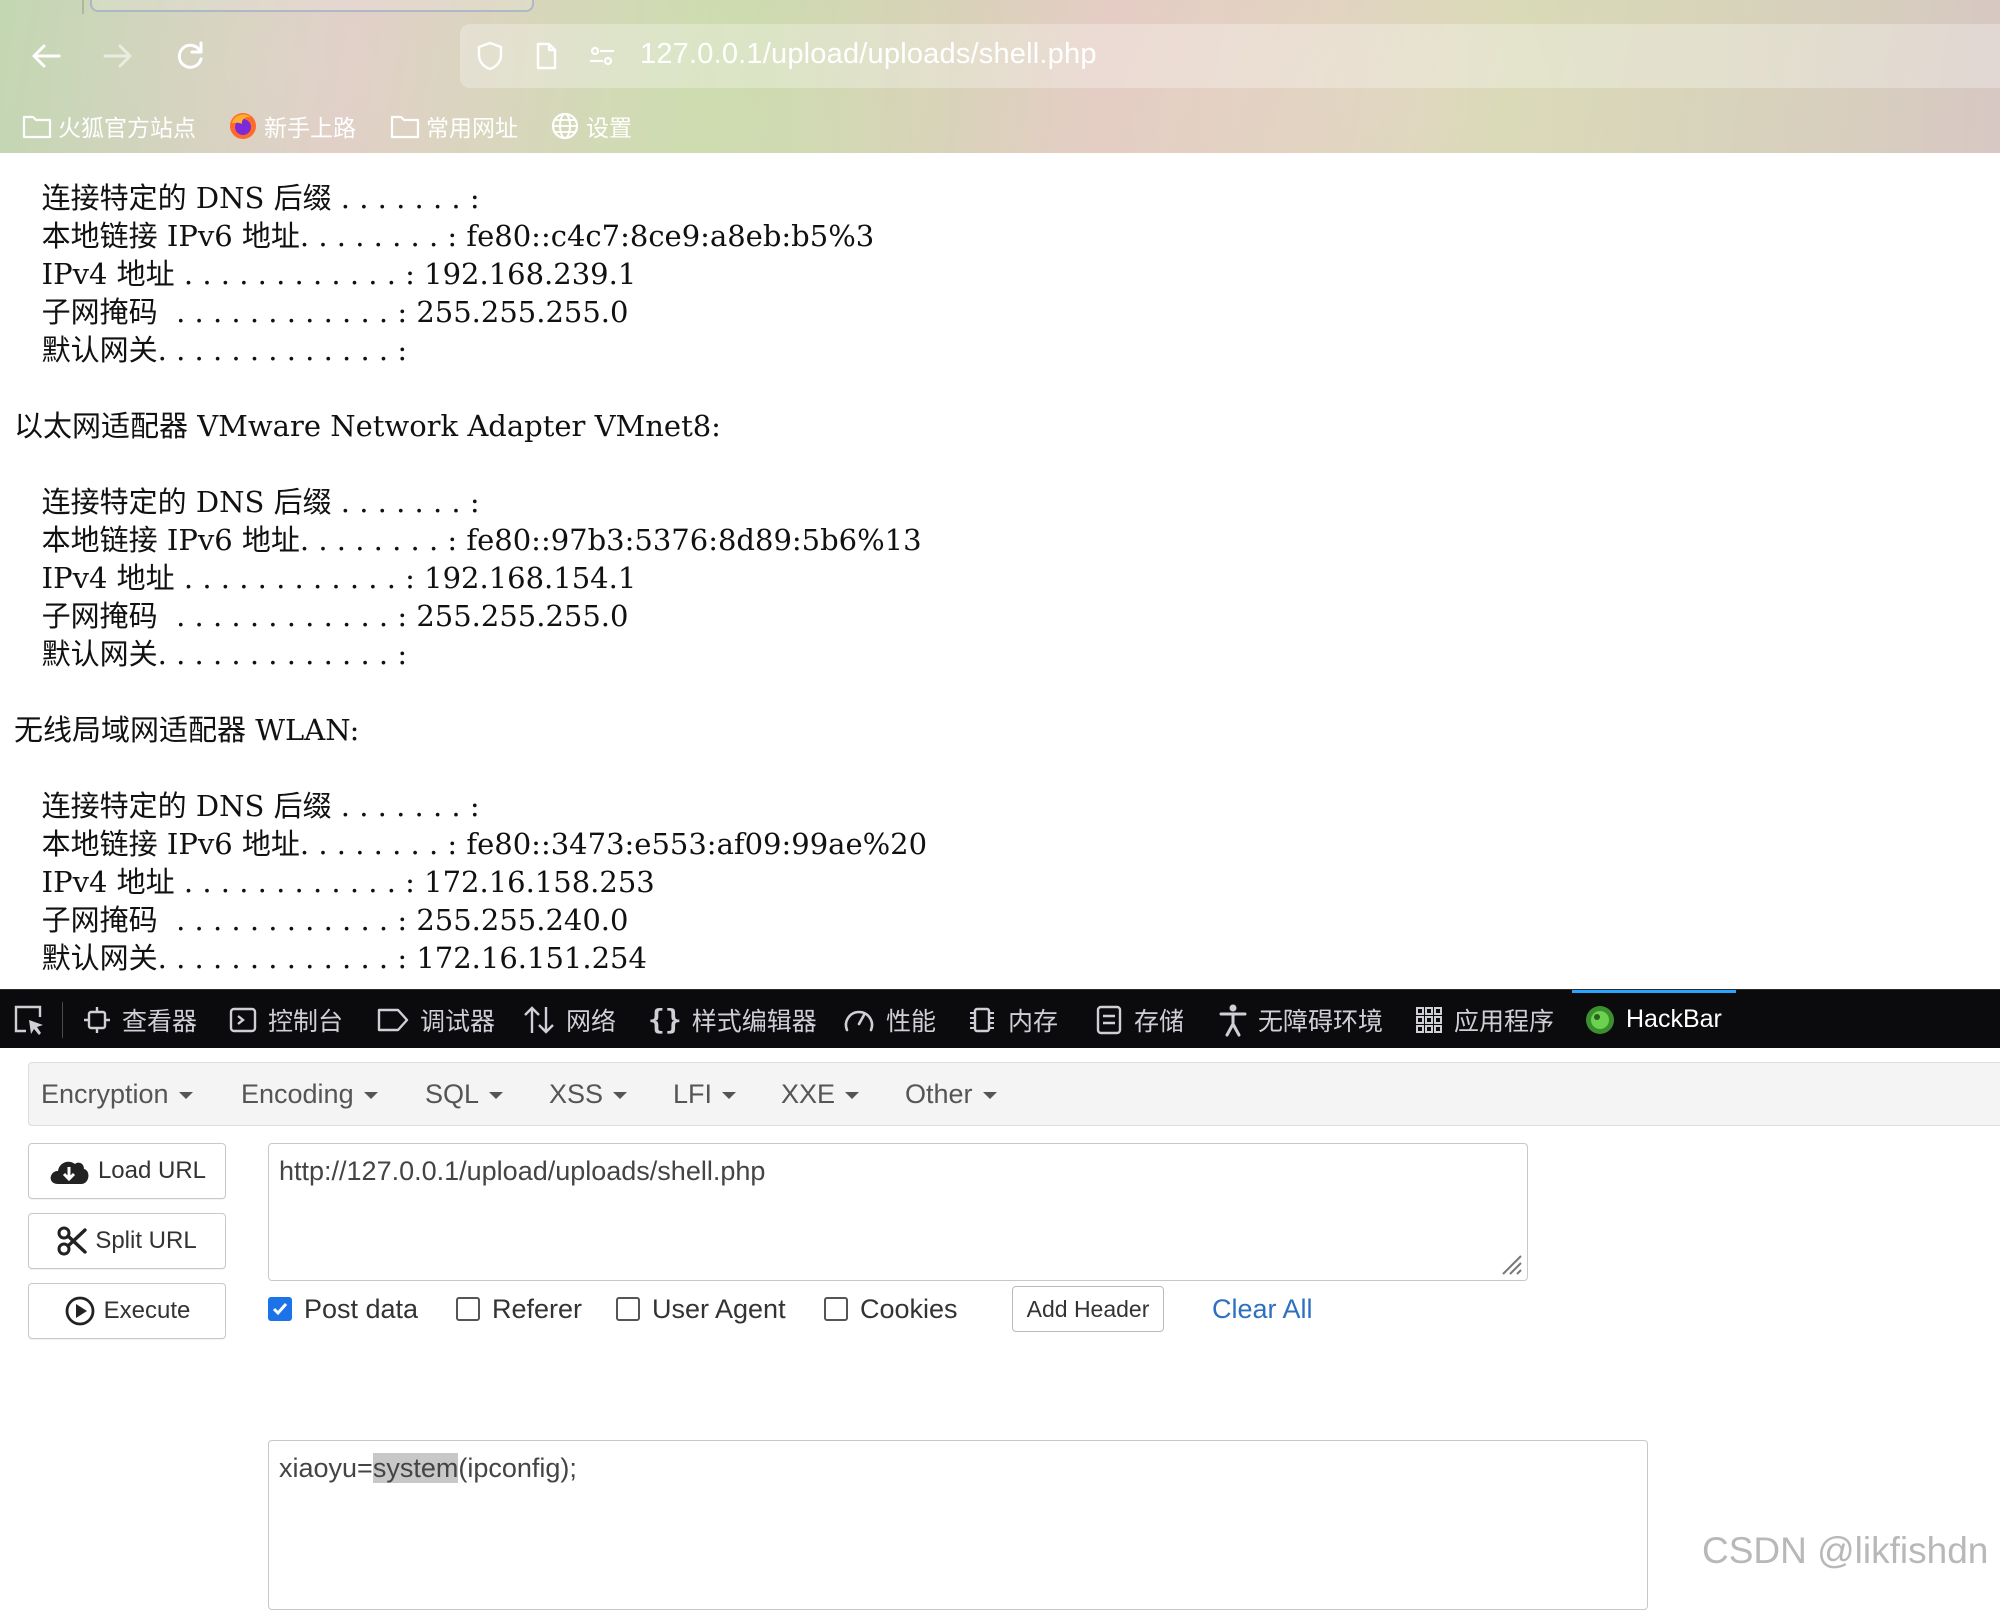 This screenshot has width=2000, height=1610. Describe the element at coordinates (1321, 1021) in the screenshot. I see `tab-label: 无障碍环境` at that location.